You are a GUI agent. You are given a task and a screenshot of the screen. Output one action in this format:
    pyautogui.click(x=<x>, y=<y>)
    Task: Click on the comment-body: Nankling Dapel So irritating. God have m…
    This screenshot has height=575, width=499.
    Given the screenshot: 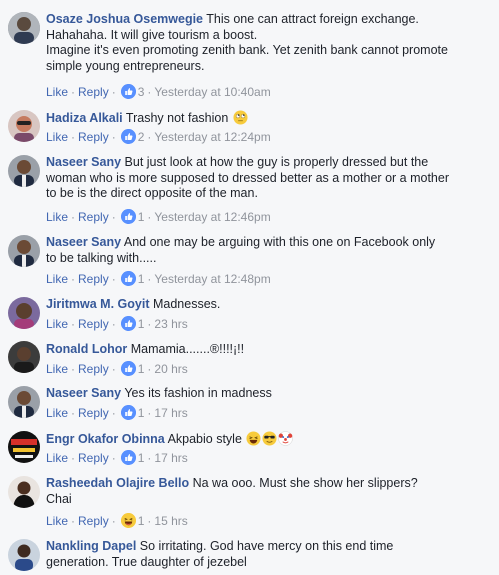 What is the action you would take?
    pyautogui.click(x=268, y=554)
    